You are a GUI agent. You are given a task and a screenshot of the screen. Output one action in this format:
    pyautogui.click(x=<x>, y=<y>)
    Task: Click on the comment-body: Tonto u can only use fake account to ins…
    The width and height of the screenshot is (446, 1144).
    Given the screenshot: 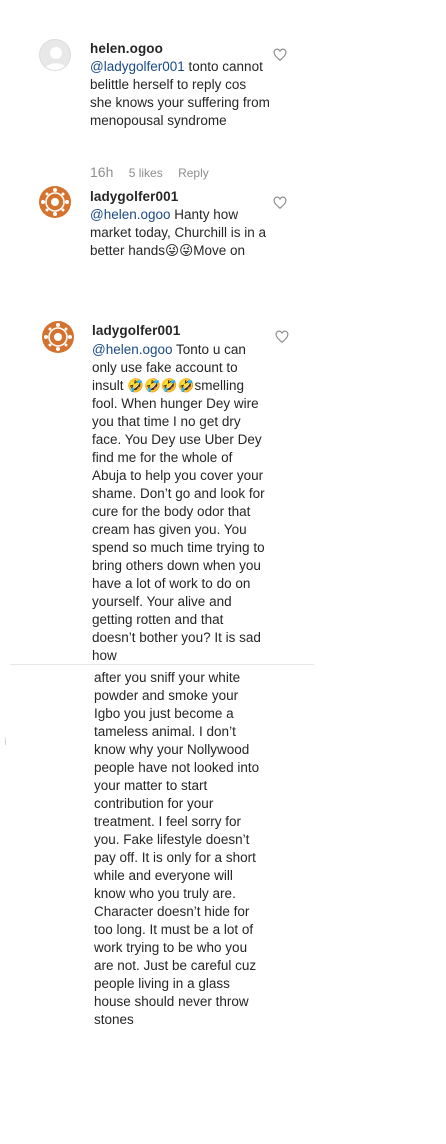 What is the action you would take?
    pyautogui.click(x=178, y=502)
    